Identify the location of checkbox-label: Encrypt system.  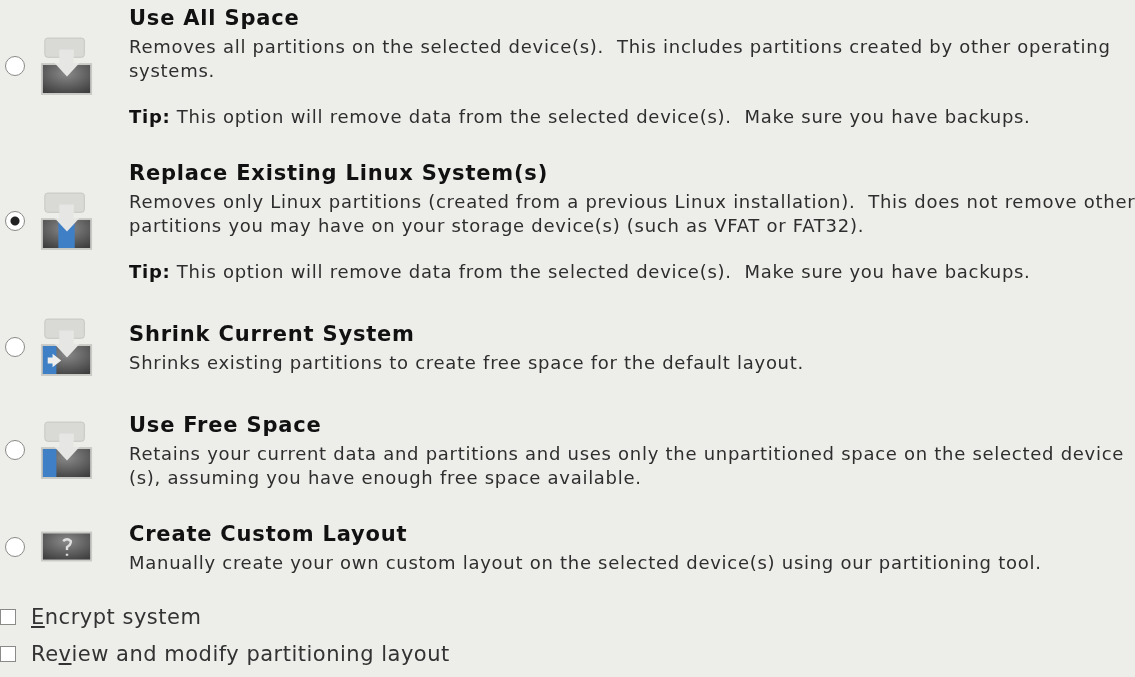
(116, 616).